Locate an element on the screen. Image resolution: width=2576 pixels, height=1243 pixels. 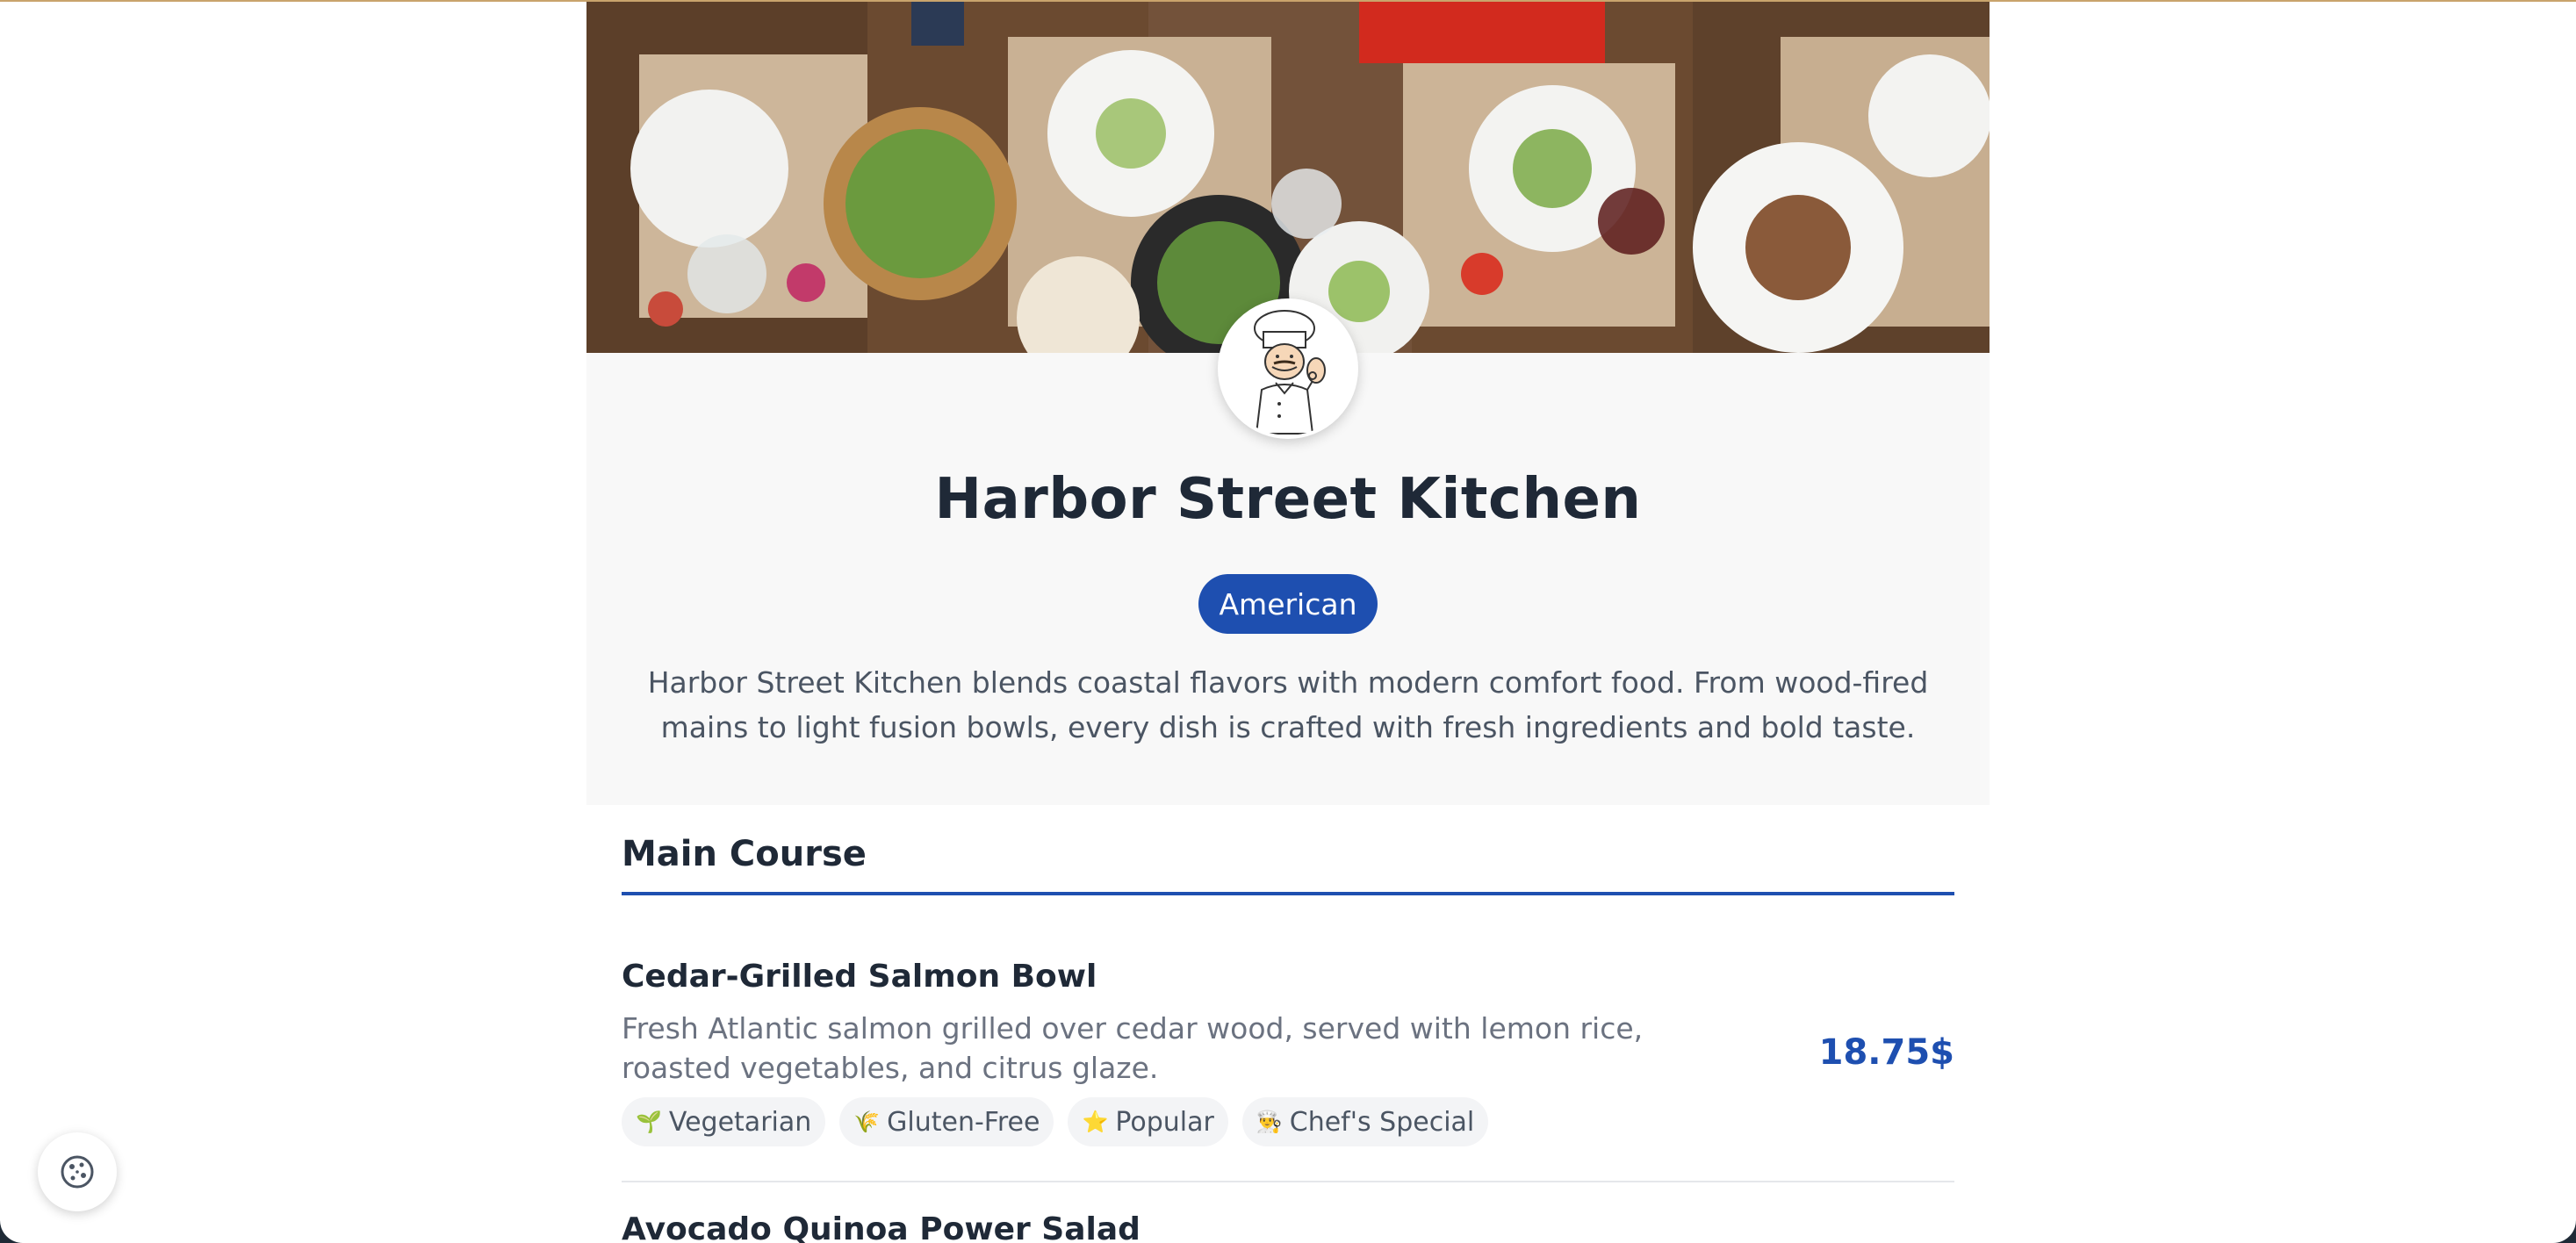
tag-vegetarian: 🌱 Vegetarian is located at coordinates (724, 1121).